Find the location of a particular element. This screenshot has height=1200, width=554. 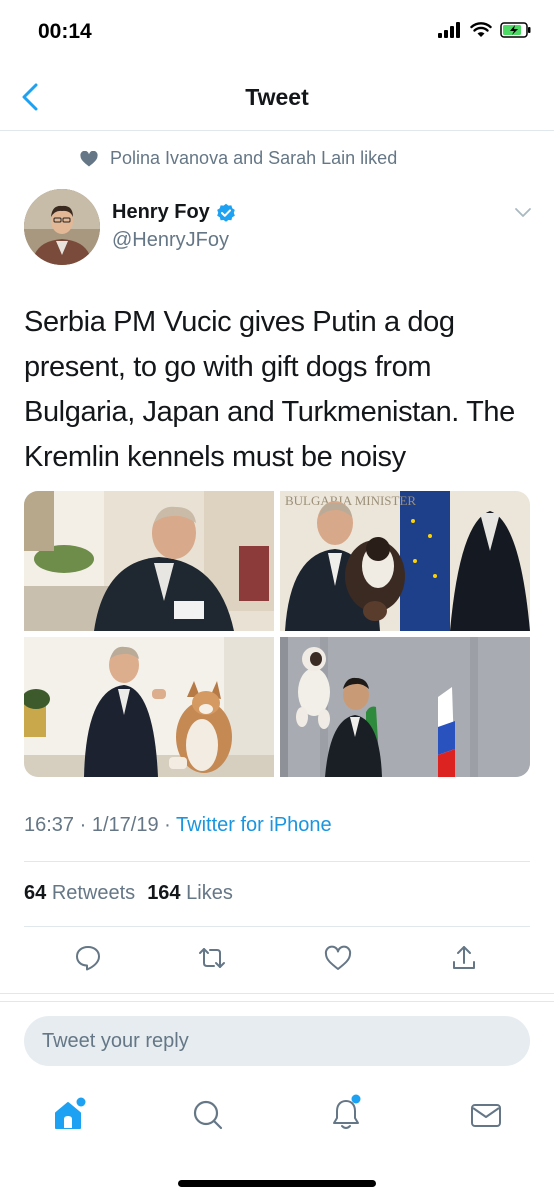

page-title: Tweet is located at coordinates (277, 97).